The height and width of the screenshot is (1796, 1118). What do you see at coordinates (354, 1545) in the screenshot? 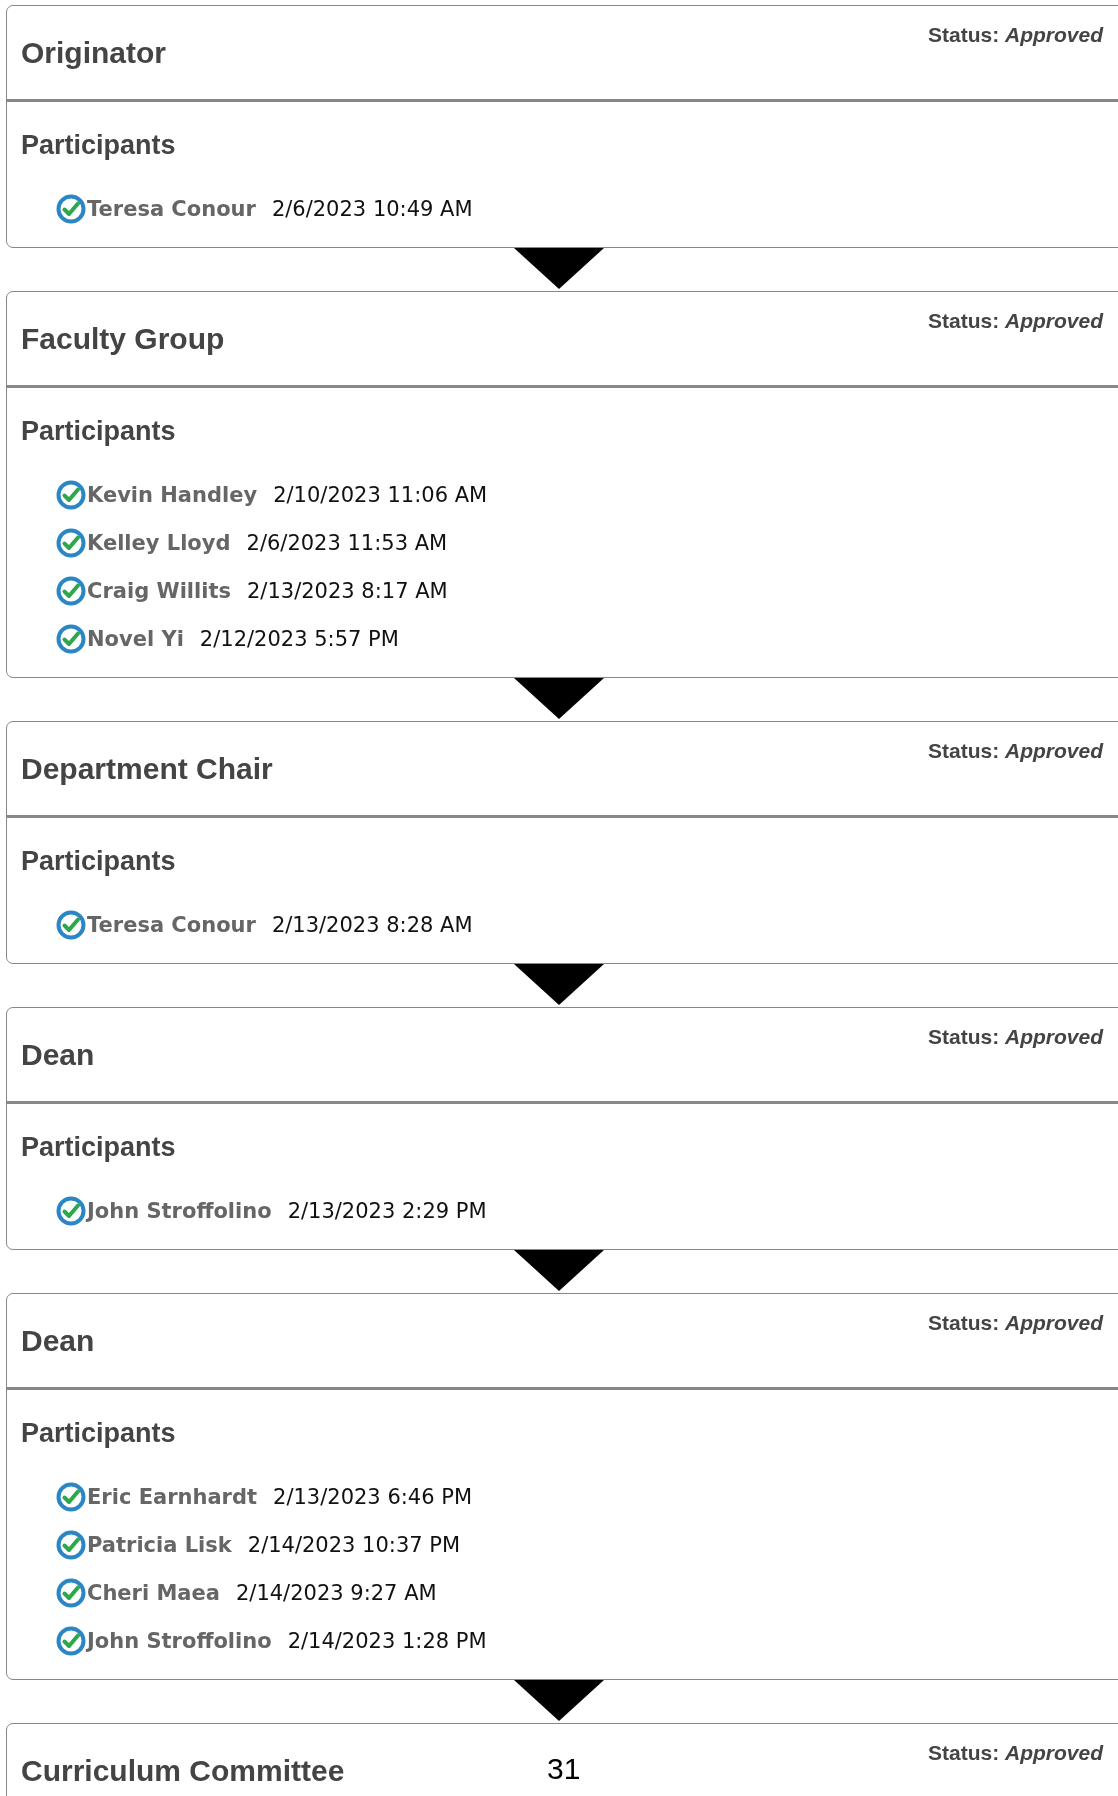
I see `approval-date: 2/14/2023 10:37 PM` at bounding box center [354, 1545].